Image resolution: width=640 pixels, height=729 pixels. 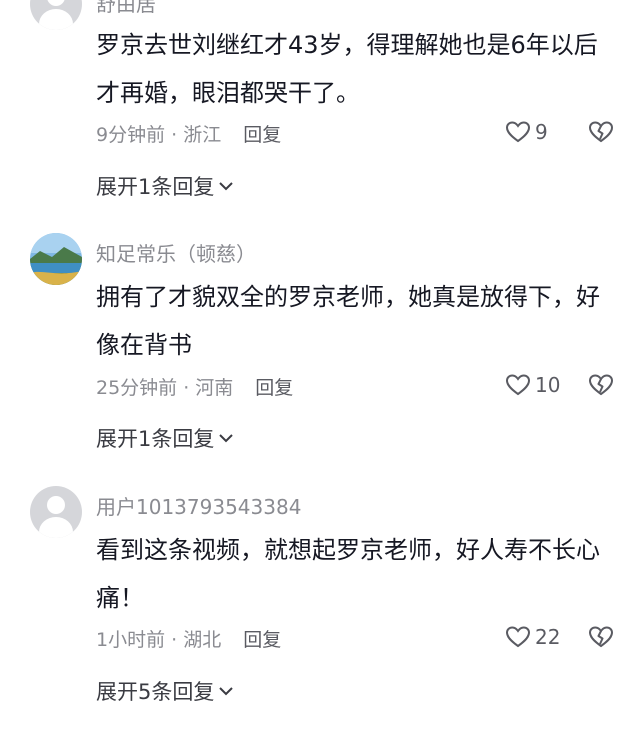 I want to click on expand-replies-button: 展开5条回复, so click(x=165, y=691).